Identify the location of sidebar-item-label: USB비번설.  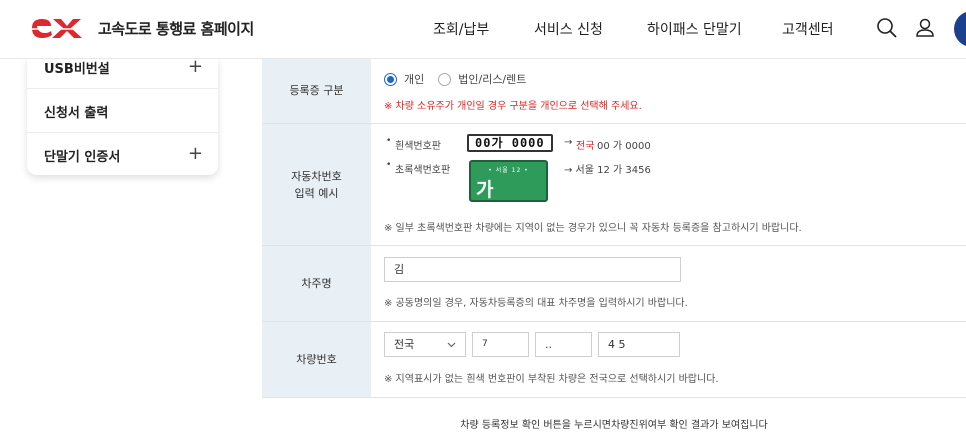
(77, 69).